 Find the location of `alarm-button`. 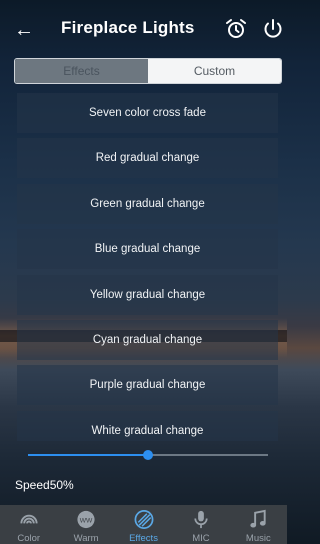

alarm-button is located at coordinates (236, 29).